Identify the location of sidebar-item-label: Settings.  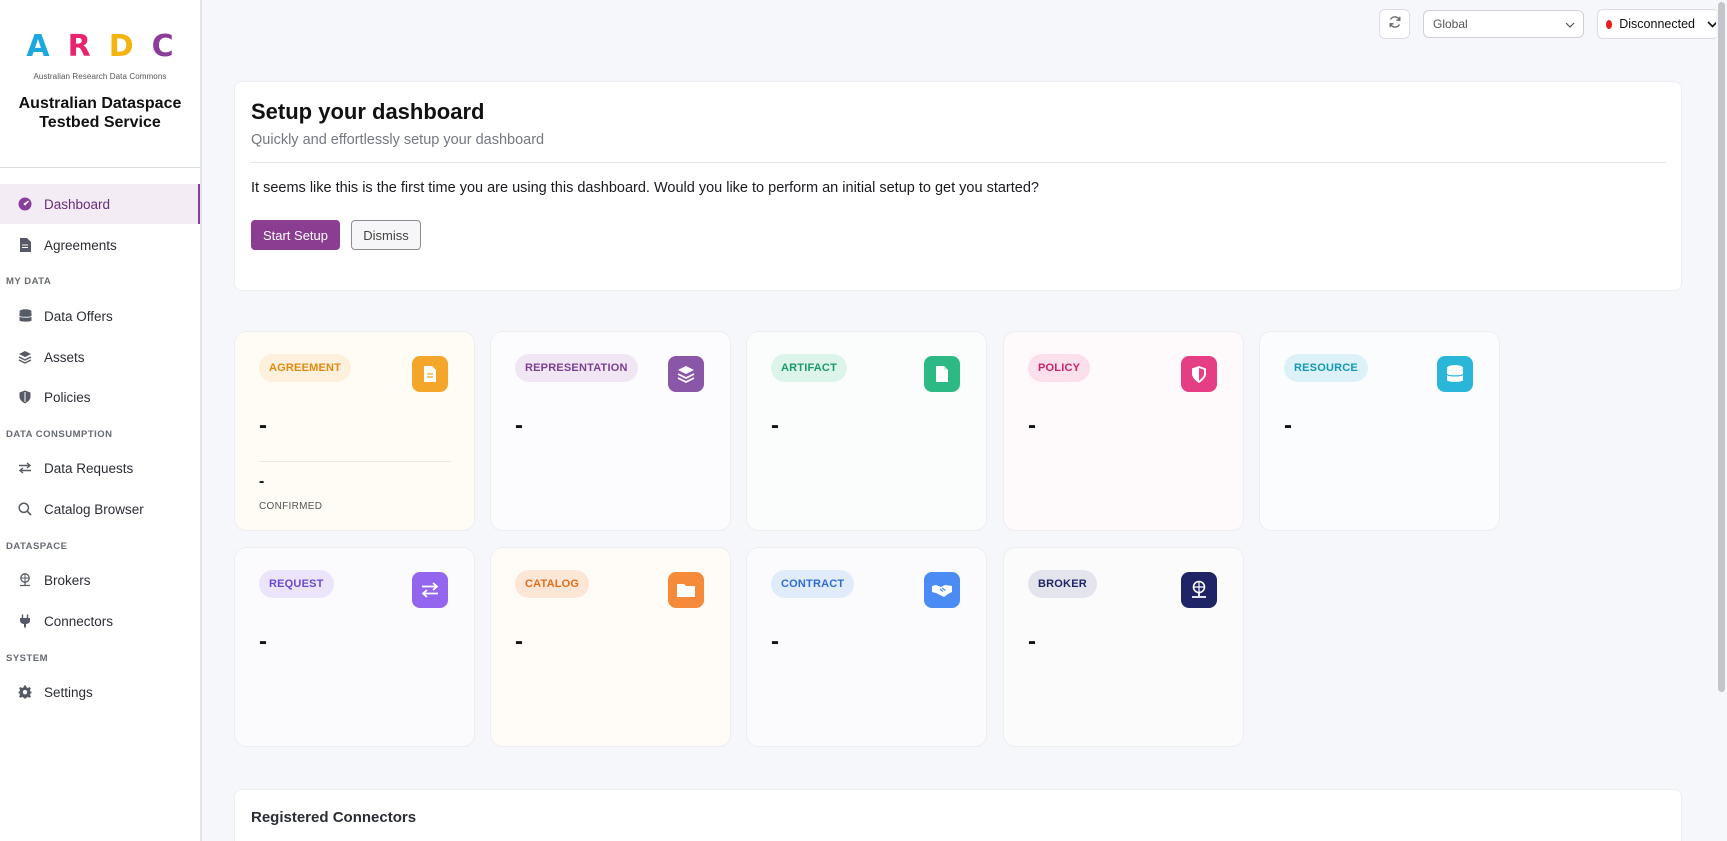
(68, 692).